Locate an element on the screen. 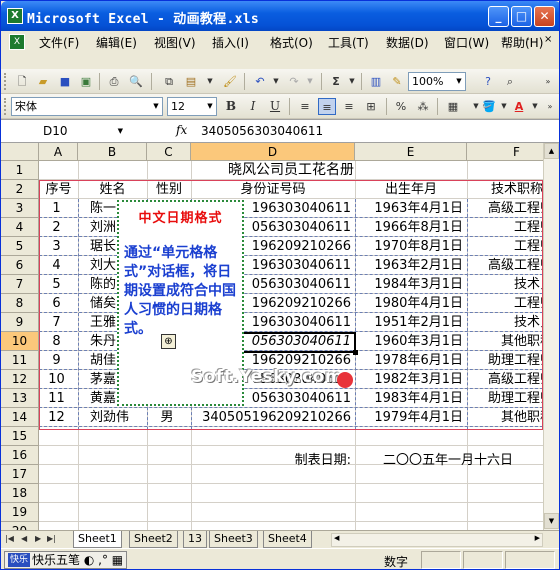 This screenshot has height=570, width=560. cell-f4: 工程师 is located at coordinates (505, 227).